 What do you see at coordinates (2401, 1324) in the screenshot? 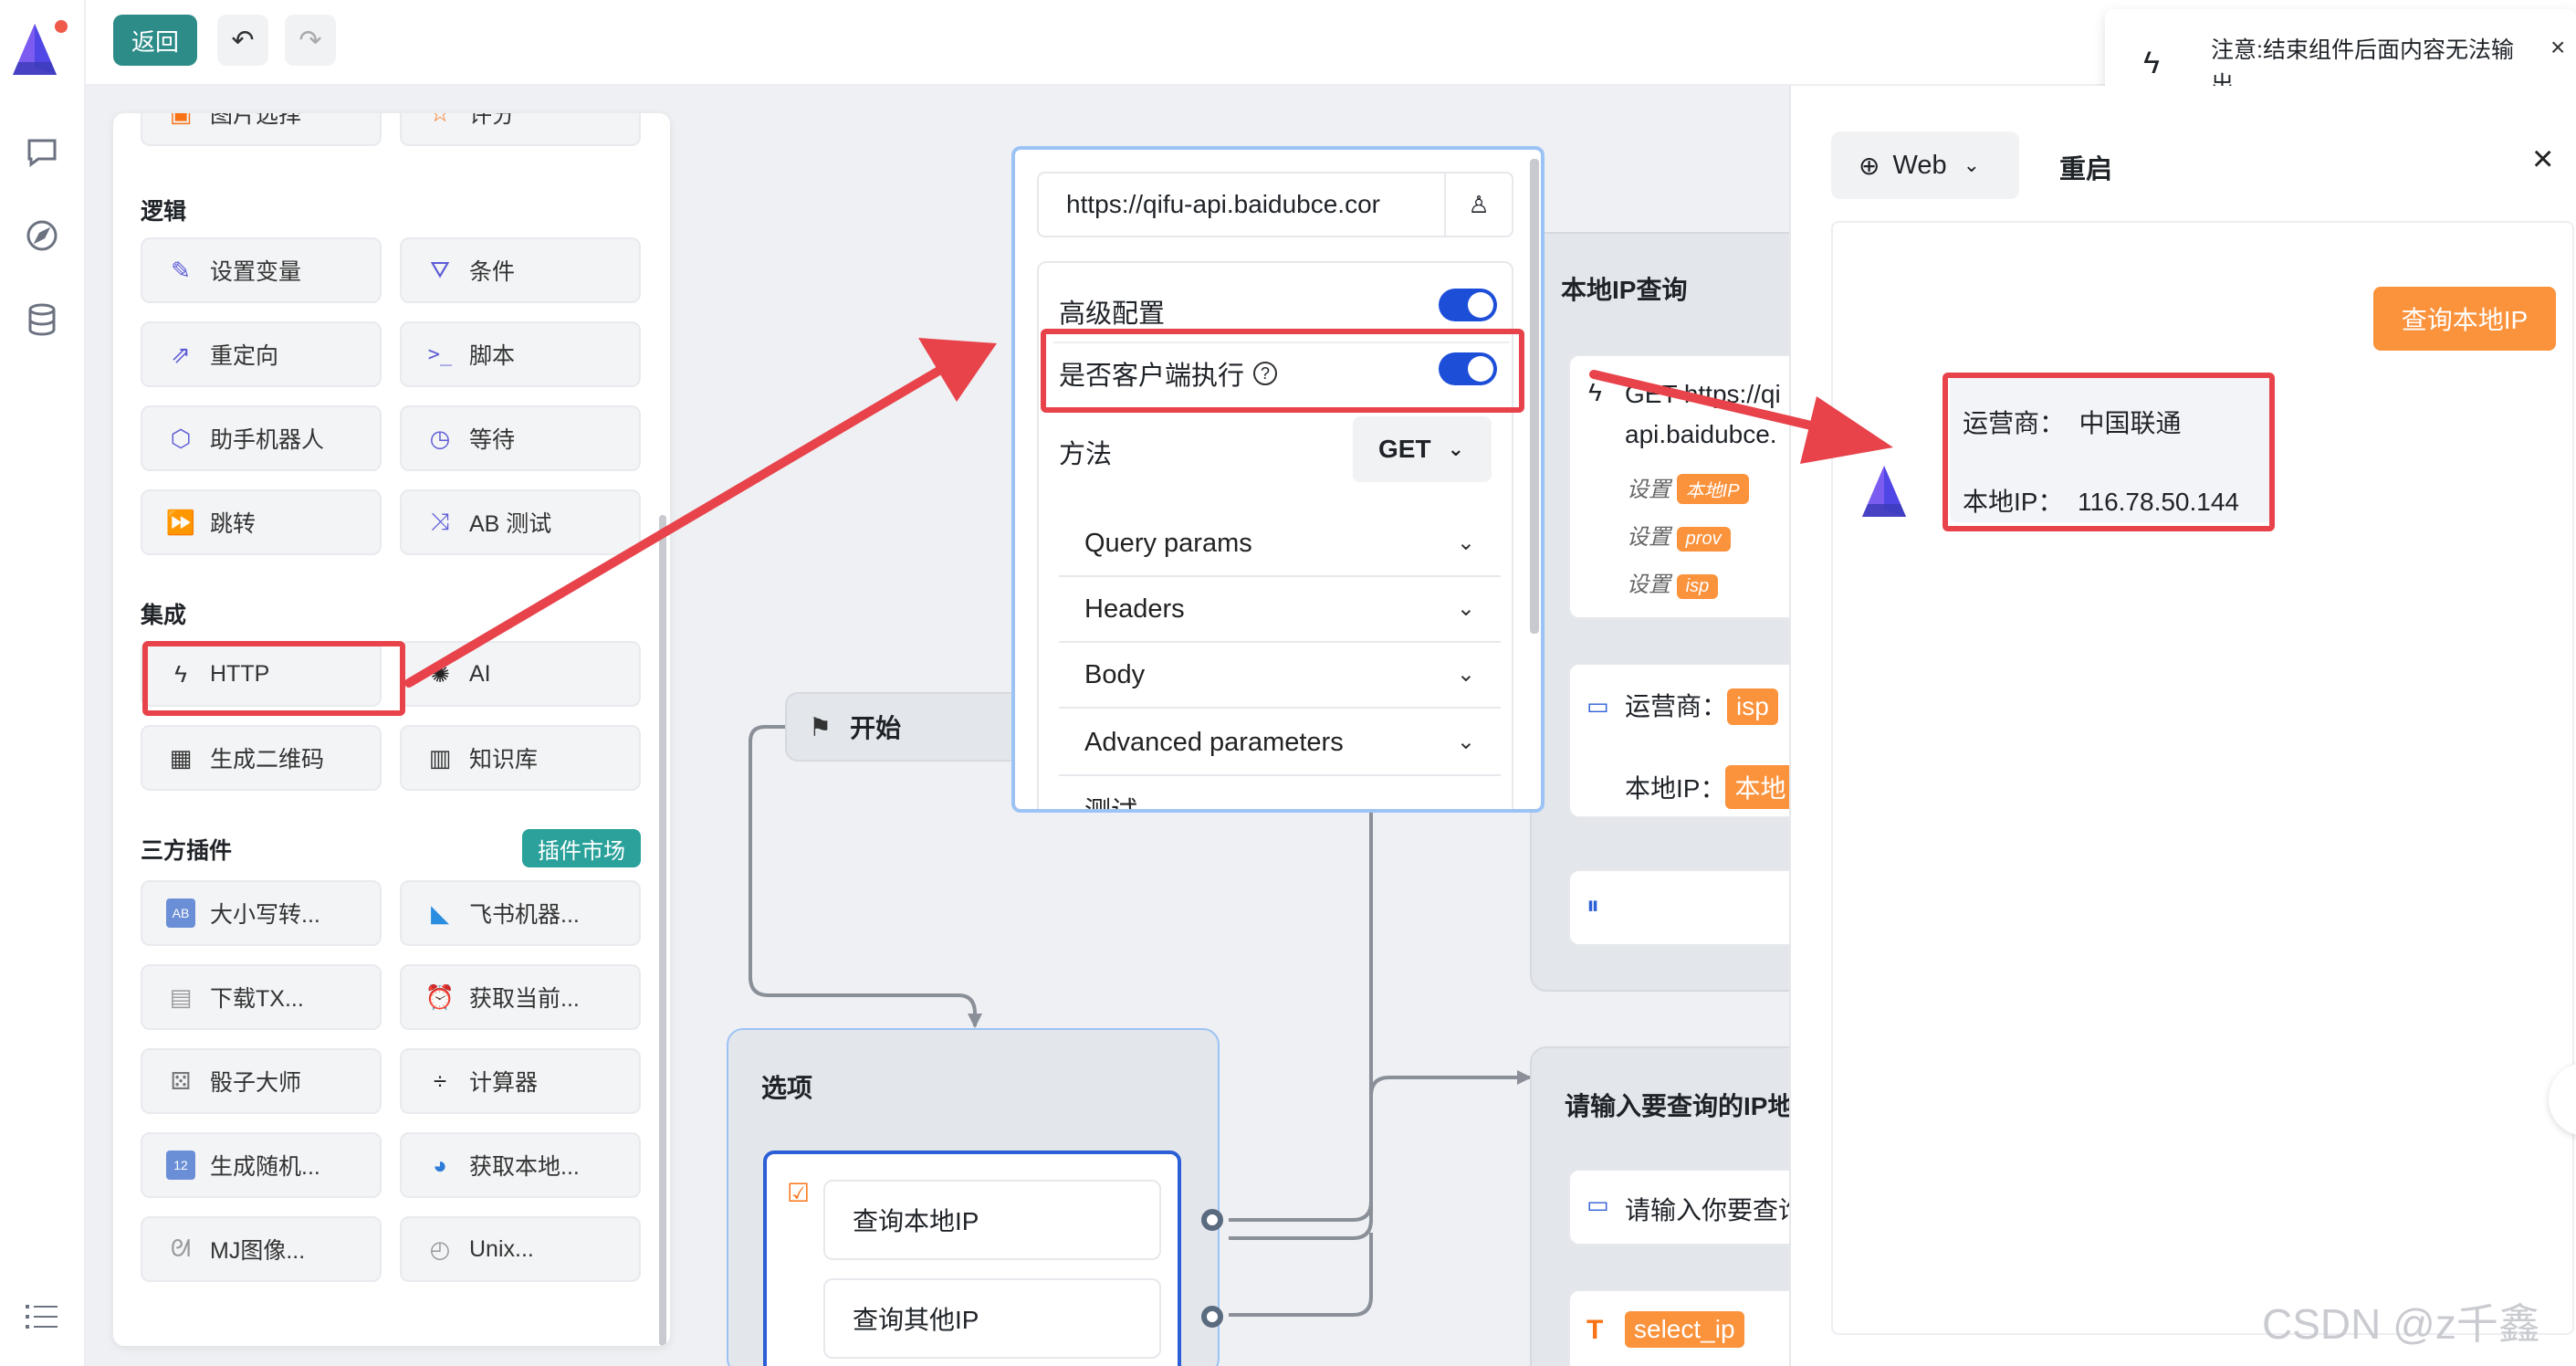
I see `watermark: CSDN @z千鑫` at bounding box center [2401, 1324].